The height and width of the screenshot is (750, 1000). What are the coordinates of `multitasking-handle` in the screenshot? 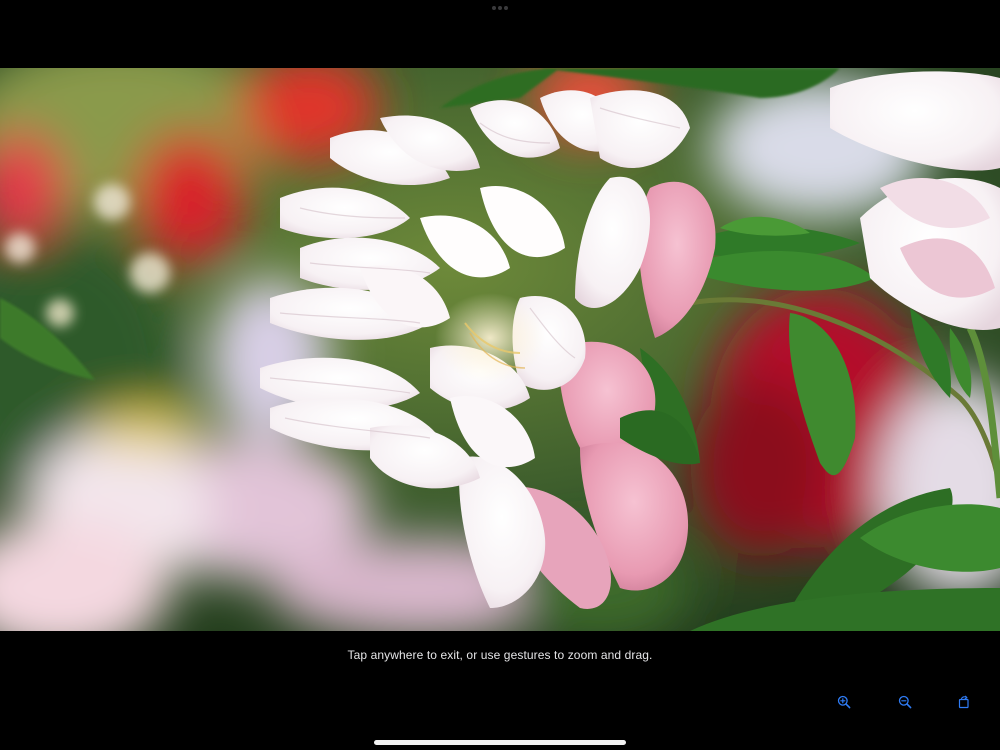 It's located at (500, 8).